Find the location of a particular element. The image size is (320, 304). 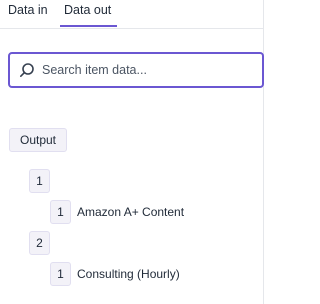

search-input is located at coordinates (150, 70).